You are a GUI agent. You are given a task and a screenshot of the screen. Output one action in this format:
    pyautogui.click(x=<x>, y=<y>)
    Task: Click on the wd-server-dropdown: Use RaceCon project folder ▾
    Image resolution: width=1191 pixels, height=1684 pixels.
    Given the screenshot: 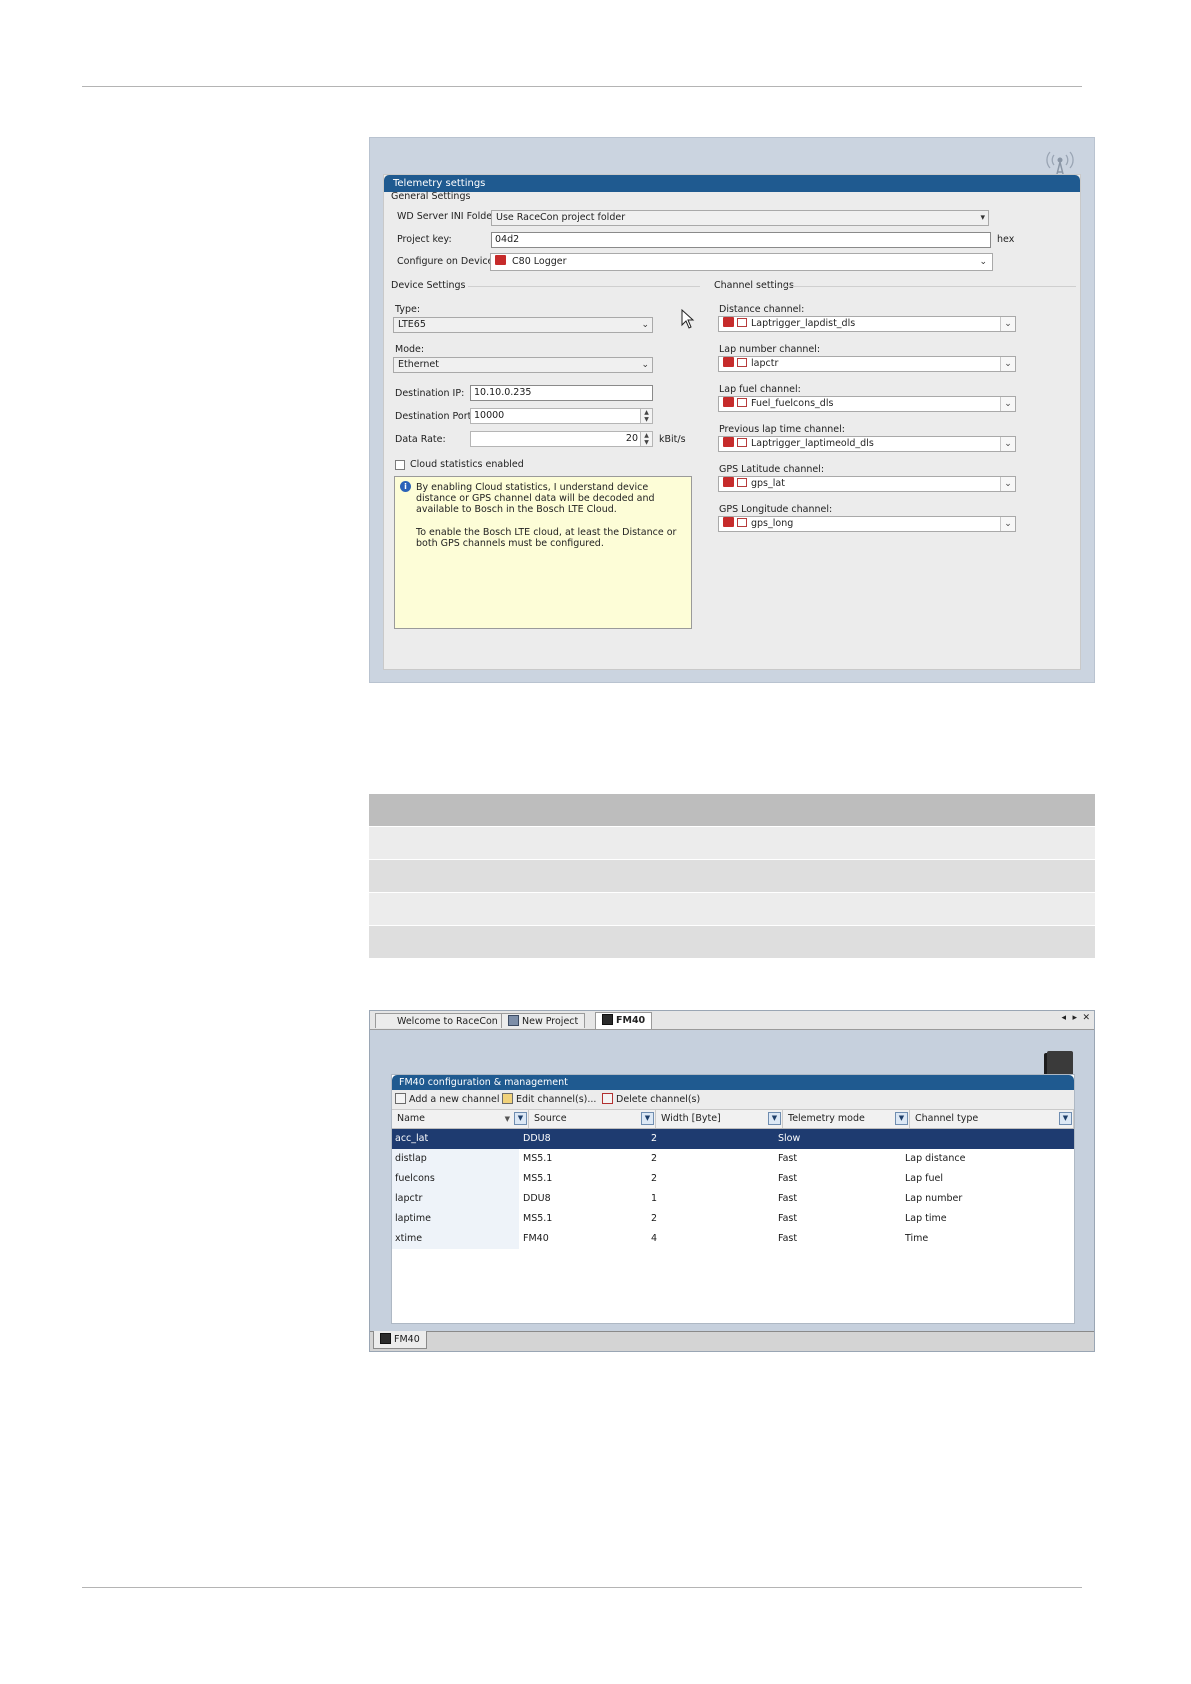 What is the action you would take?
    pyautogui.click(x=740, y=218)
    